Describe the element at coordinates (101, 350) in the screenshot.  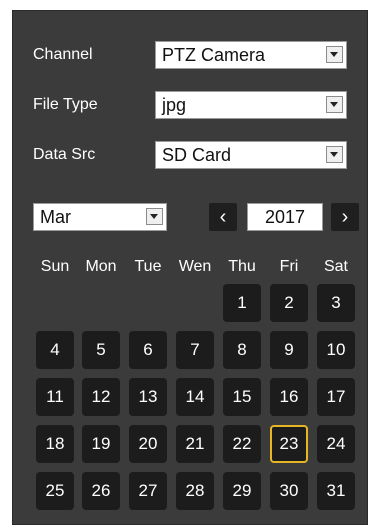
I see `calendar-day: 5` at that location.